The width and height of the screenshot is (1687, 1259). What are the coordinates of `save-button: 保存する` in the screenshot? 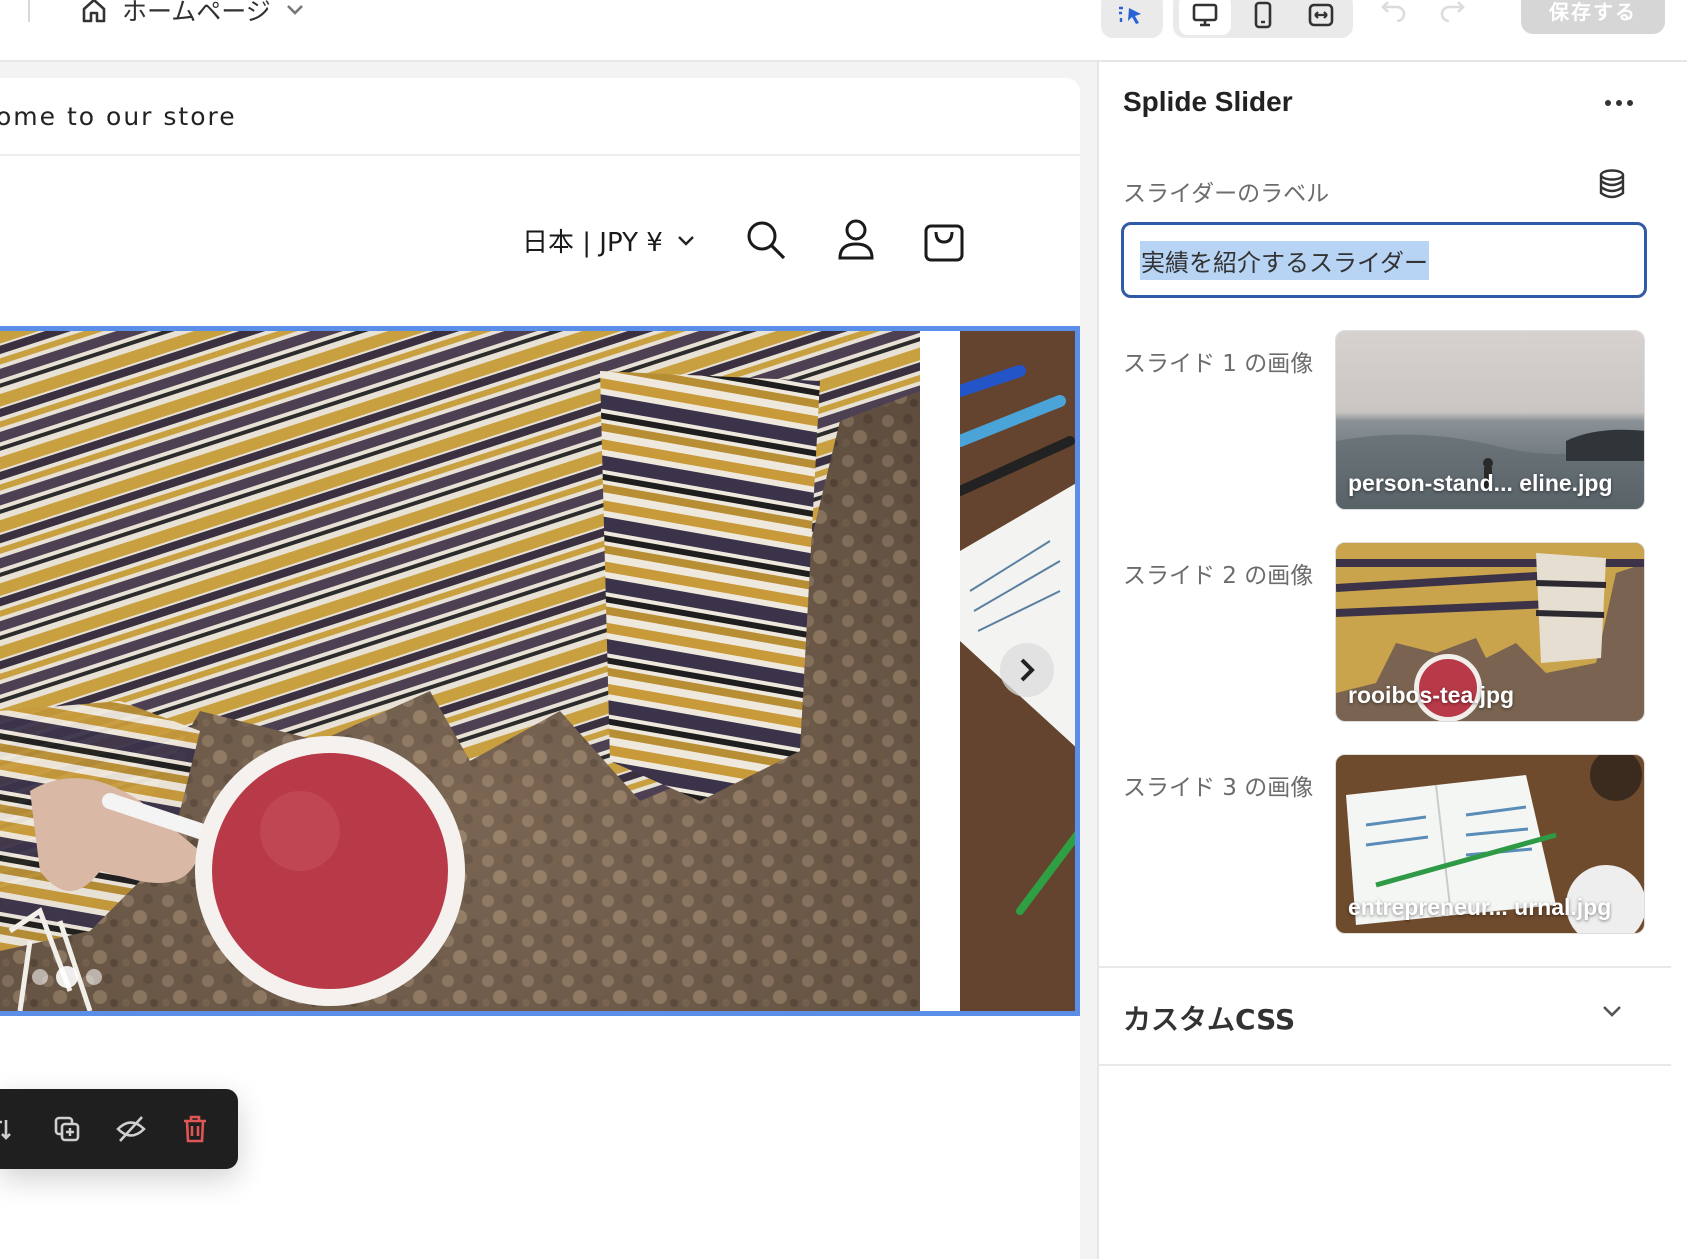 It's located at (1593, 17).